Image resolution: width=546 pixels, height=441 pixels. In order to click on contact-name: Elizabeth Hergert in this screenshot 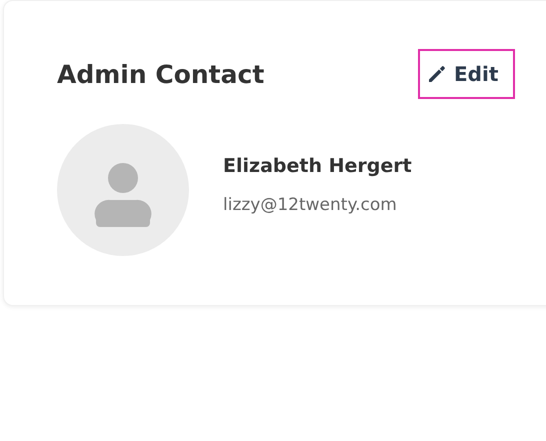, I will do `click(317, 166)`.